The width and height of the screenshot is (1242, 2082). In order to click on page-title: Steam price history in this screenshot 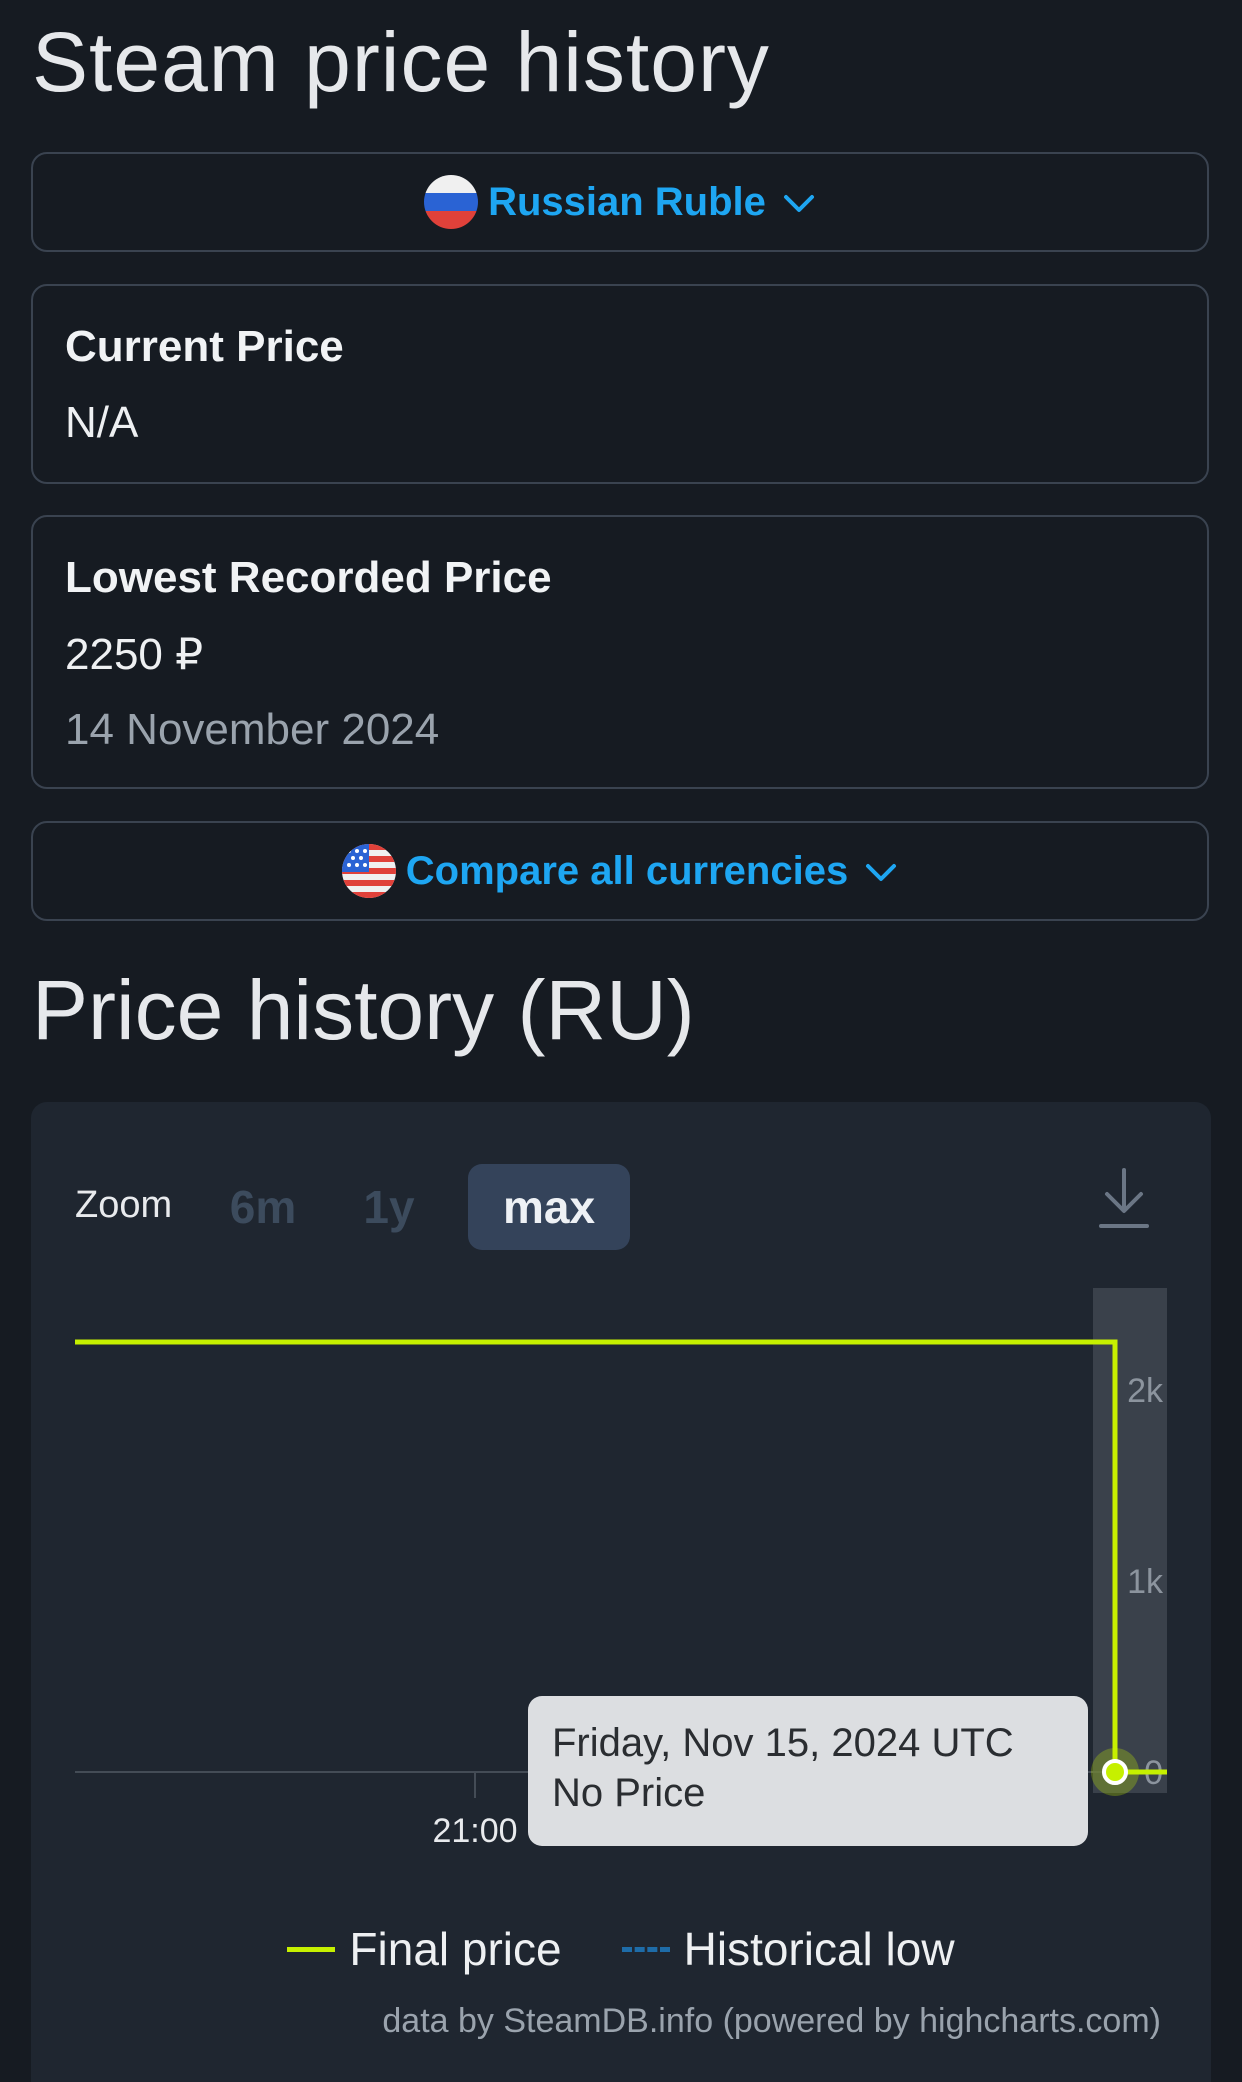, I will do `click(401, 62)`.